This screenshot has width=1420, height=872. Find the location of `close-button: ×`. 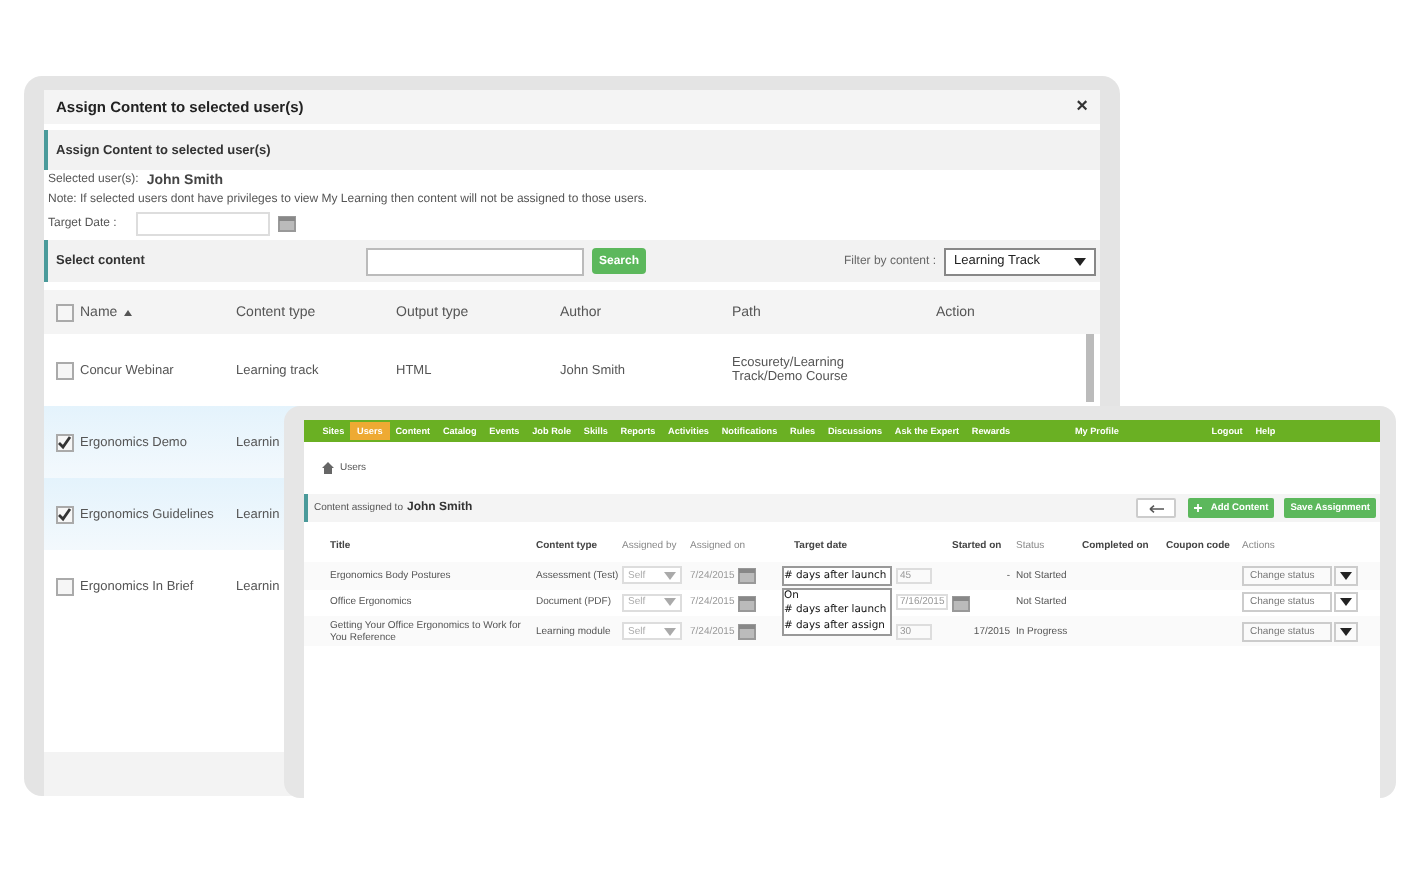

close-button: × is located at coordinates (1082, 107).